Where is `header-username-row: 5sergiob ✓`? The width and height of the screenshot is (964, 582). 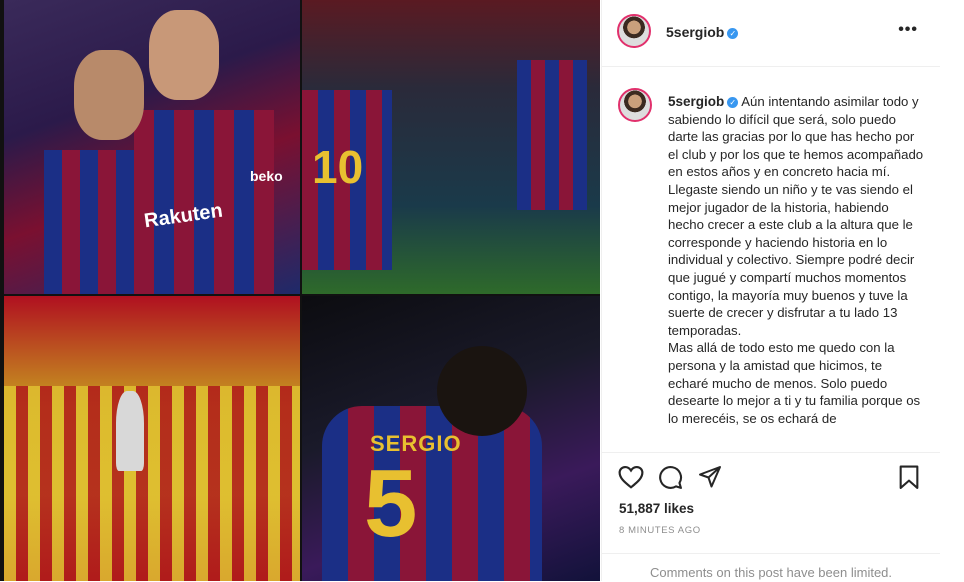
header-username-row: 5sergiob ✓ is located at coordinates (702, 33).